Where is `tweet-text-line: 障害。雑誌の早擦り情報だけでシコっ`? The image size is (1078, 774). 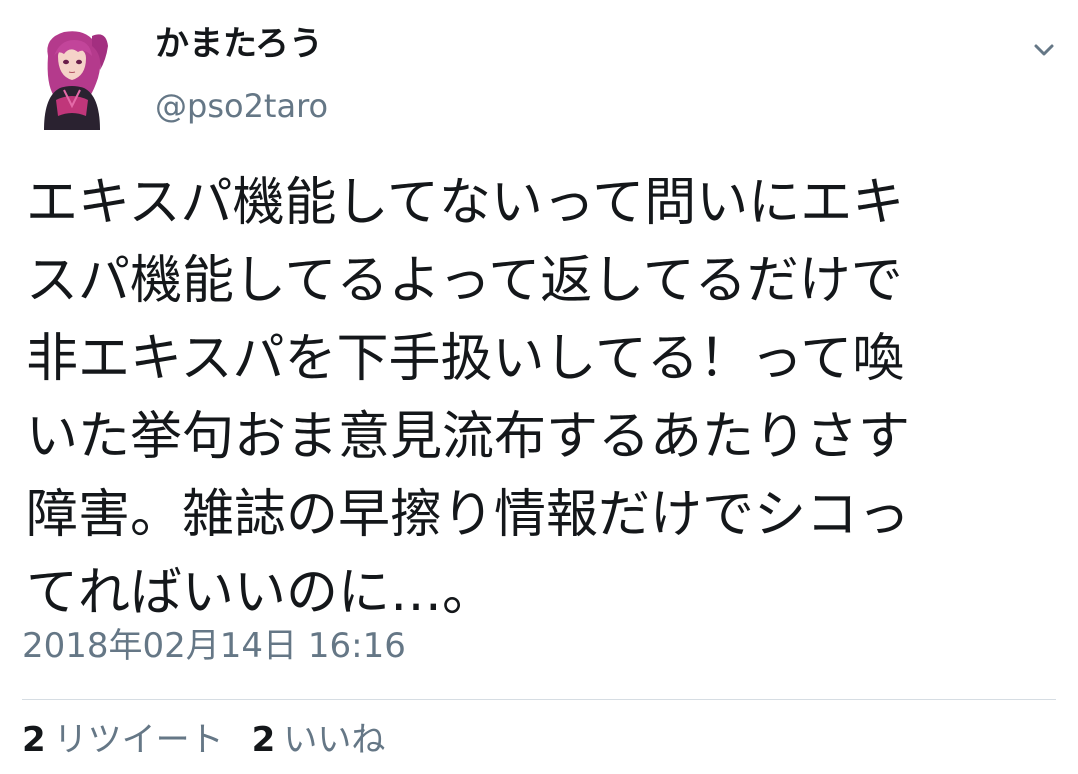
tweet-text-line: 障害。雑誌の早擦り情報だけでシコっ is located at coordinates (468, 515).